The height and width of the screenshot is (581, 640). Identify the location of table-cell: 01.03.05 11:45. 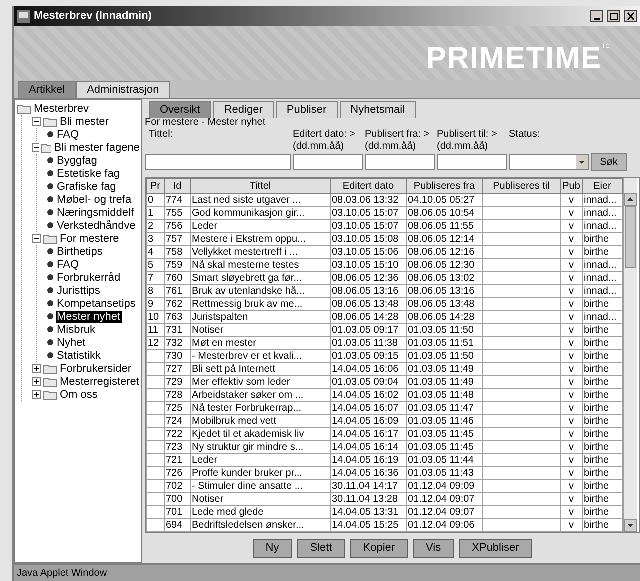
(444, 434).